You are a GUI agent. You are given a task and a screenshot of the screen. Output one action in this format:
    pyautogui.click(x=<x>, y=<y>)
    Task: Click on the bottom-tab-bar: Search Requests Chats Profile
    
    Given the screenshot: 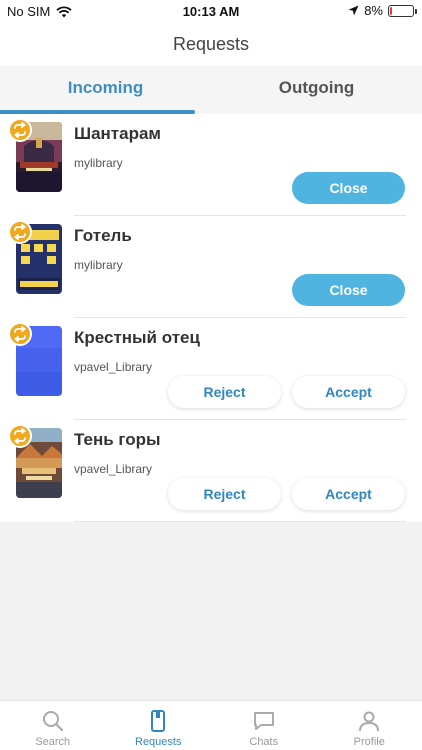 What is the action you would take?
    pyautogui.click(x=211, y=725)
    